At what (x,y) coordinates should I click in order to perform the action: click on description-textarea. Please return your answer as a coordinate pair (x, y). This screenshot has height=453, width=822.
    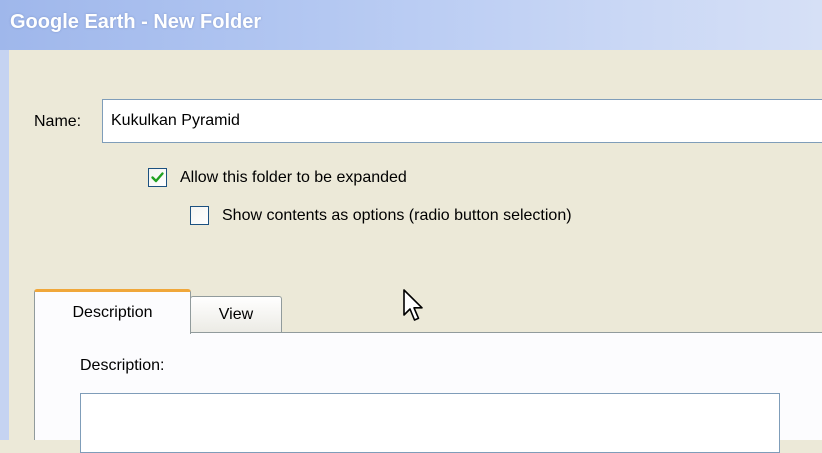
    Looking at the image, I should click on (430, 423).